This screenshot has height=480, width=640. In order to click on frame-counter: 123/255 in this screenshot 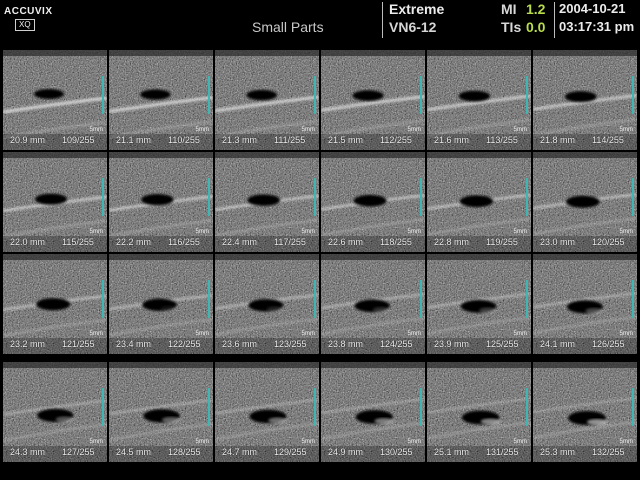, I will do `click(290, 344)`.